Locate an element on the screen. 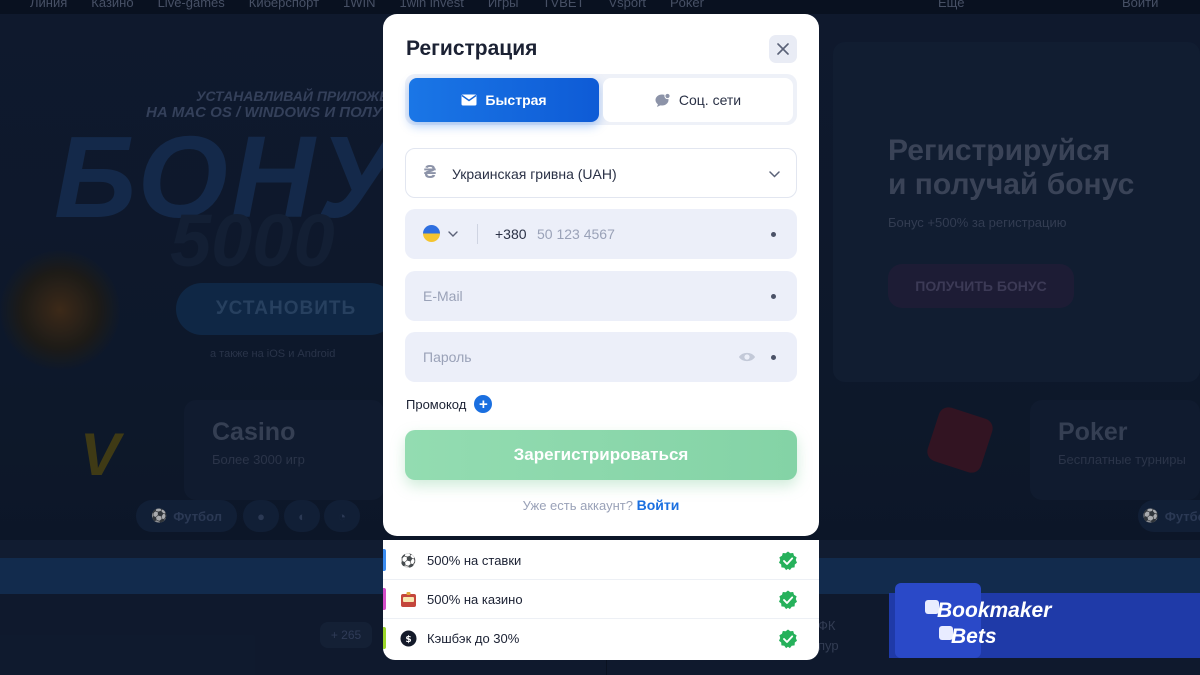  country-code-selector is located at coordinates (440, 233).